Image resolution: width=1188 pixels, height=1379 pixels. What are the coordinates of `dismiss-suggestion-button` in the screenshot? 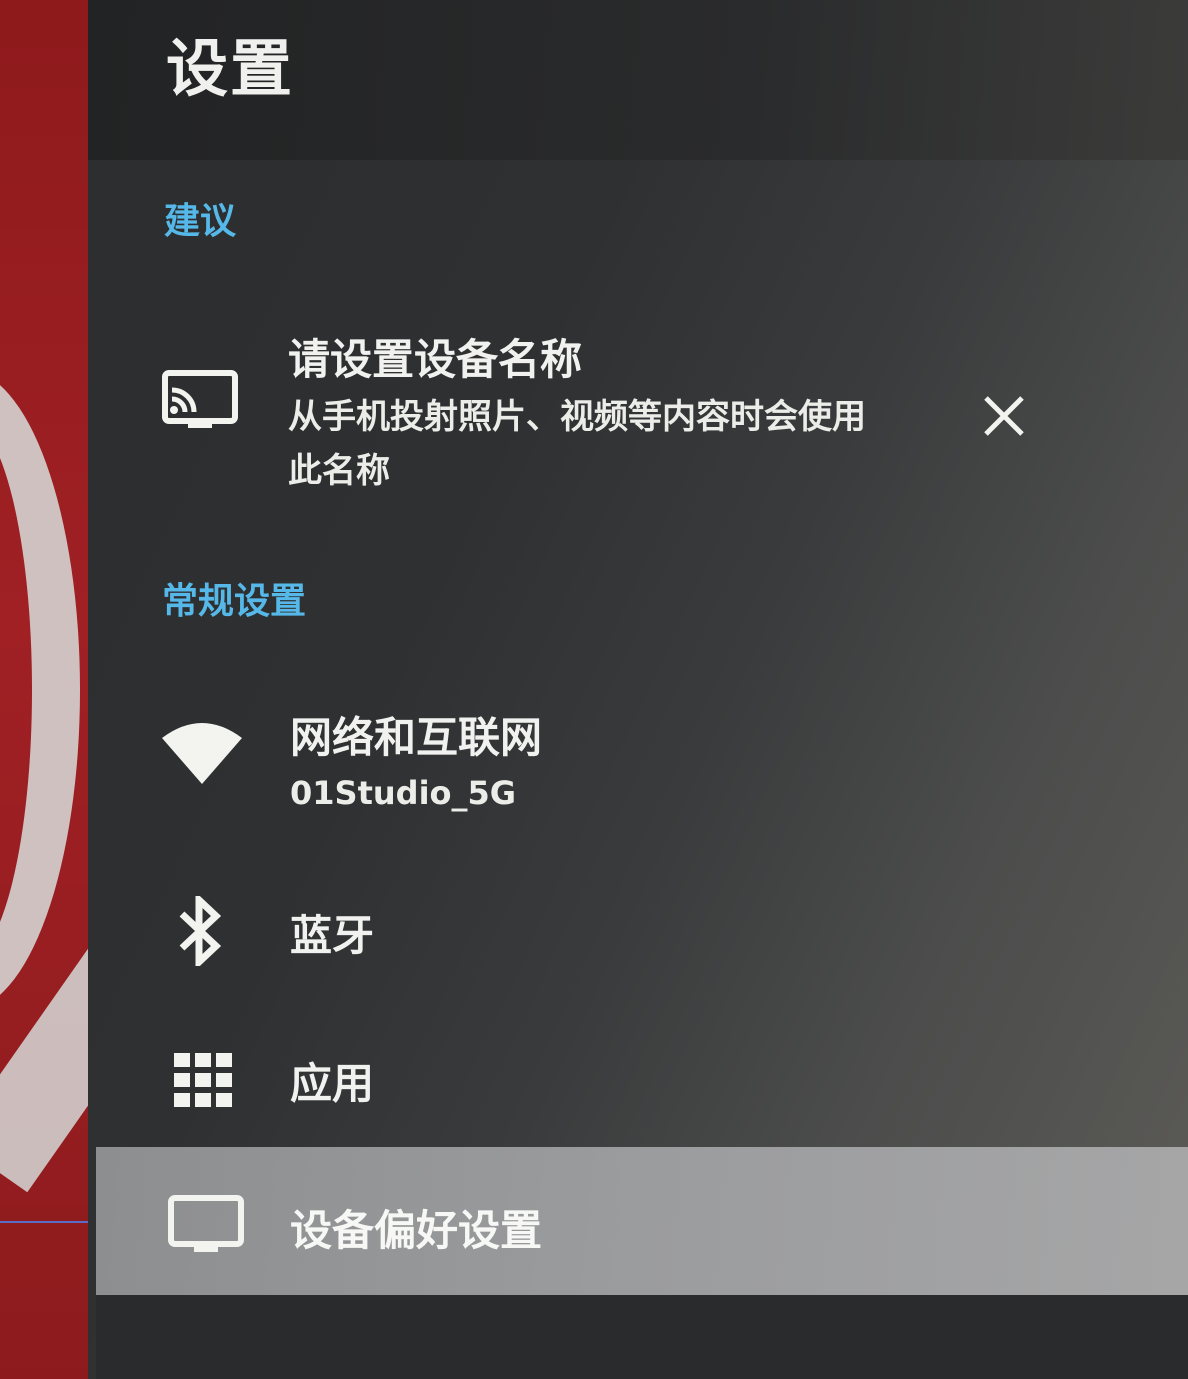 It's located at (1004, 416).